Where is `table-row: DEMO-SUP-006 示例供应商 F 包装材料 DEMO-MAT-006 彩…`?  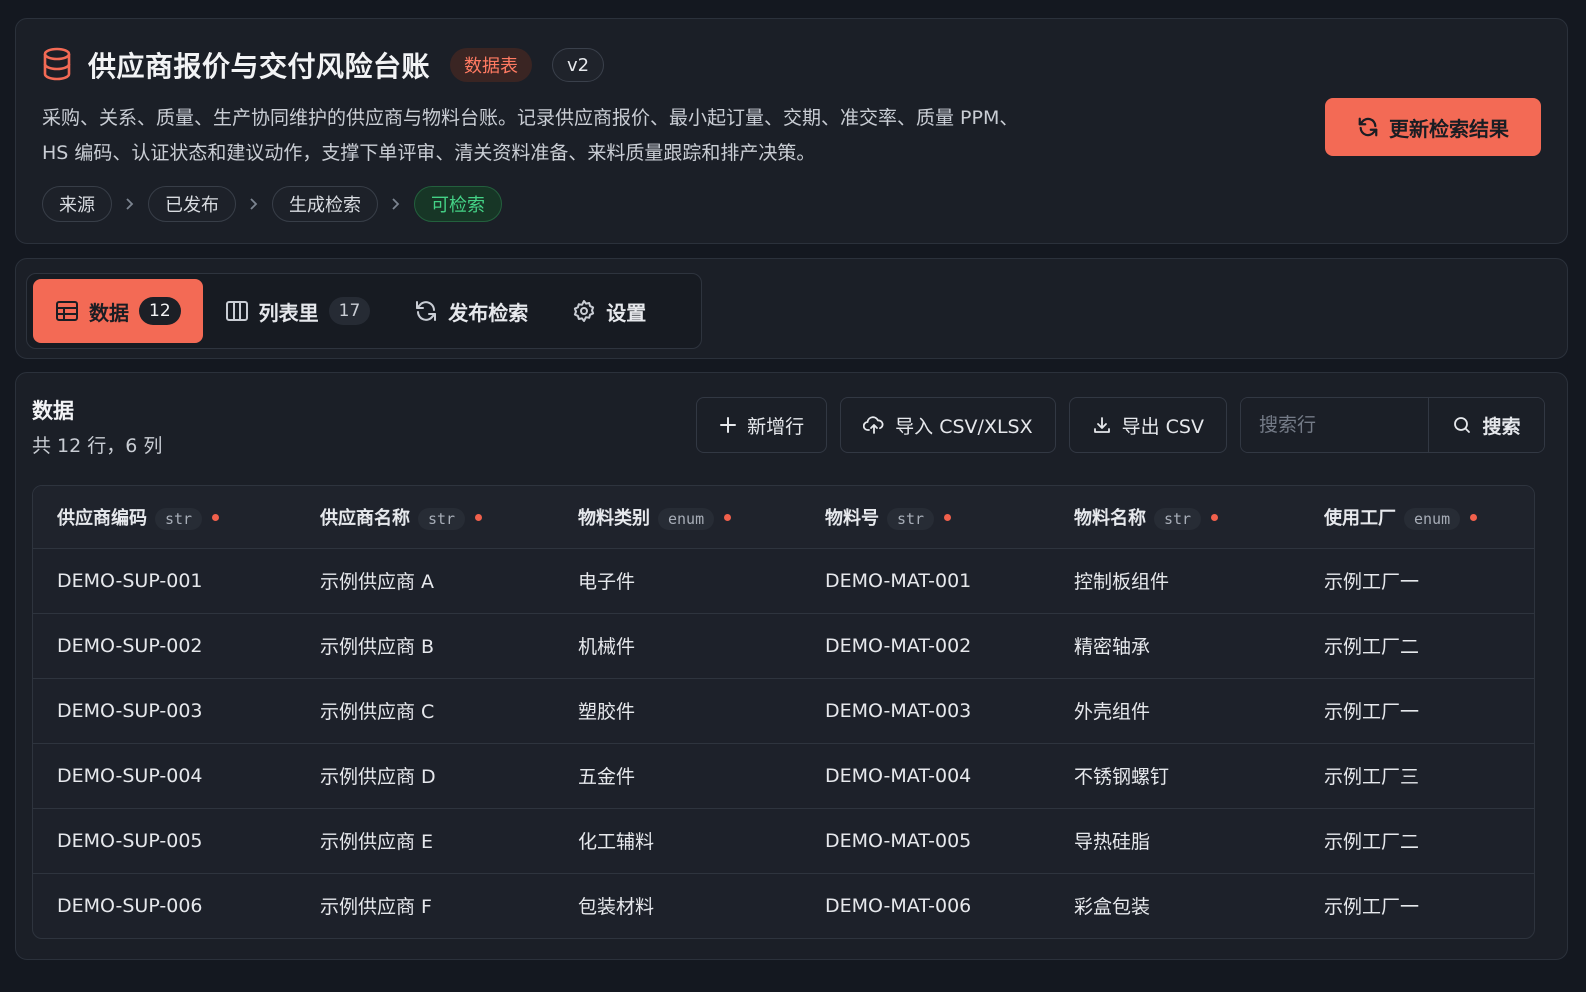 table-row: DEMO-SUP-006 示例供应商 F 包装材料 DEMO-MAT-006 彩… is located at coordinates (783, 905).